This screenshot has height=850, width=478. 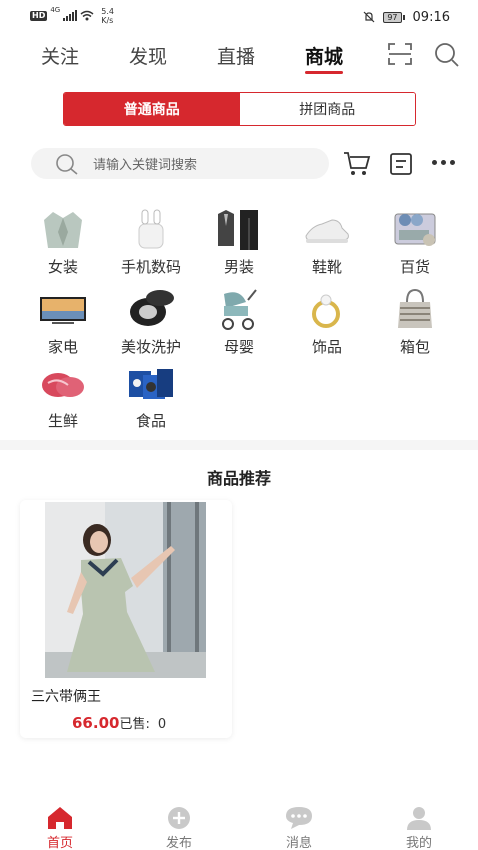 What do you see at coordinates (134, 724) in the screenshot?
I see `sold-label: 已售:` at bounding box center [134, 724].